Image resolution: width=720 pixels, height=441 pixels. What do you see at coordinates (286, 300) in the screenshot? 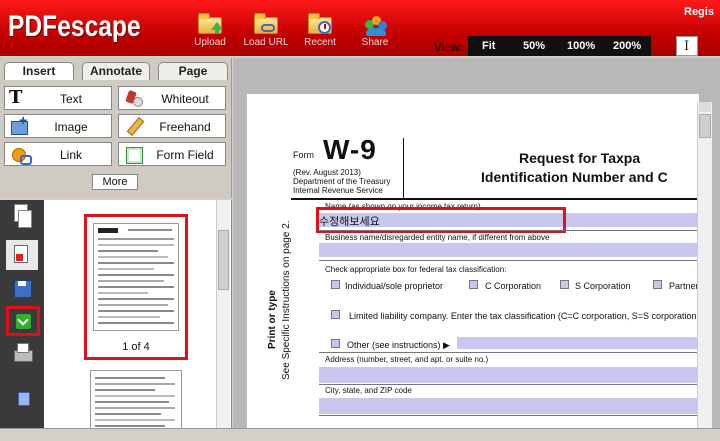
I see `side-text-instructions: See Specific Instructions on page 2.` at bounding box center [286, 300].